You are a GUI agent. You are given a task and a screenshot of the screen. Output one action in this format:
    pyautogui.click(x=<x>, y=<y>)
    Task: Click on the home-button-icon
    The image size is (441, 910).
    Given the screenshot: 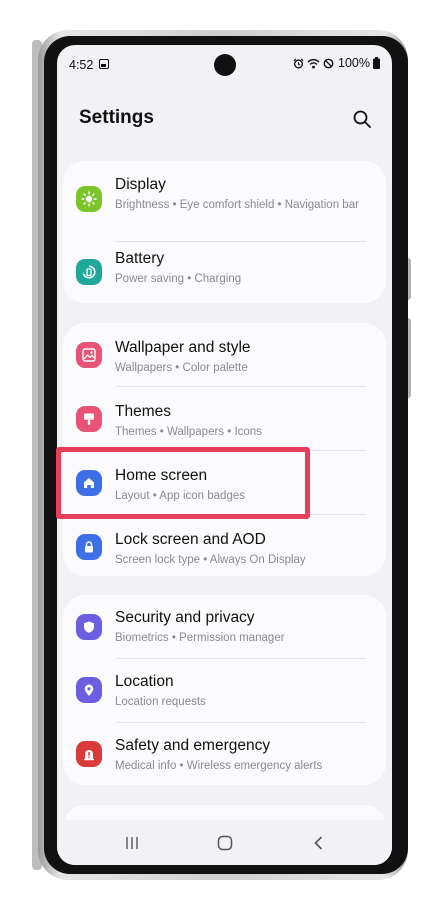 What is the action you would take?
    pyautogui.click(x=225, y=843)
    